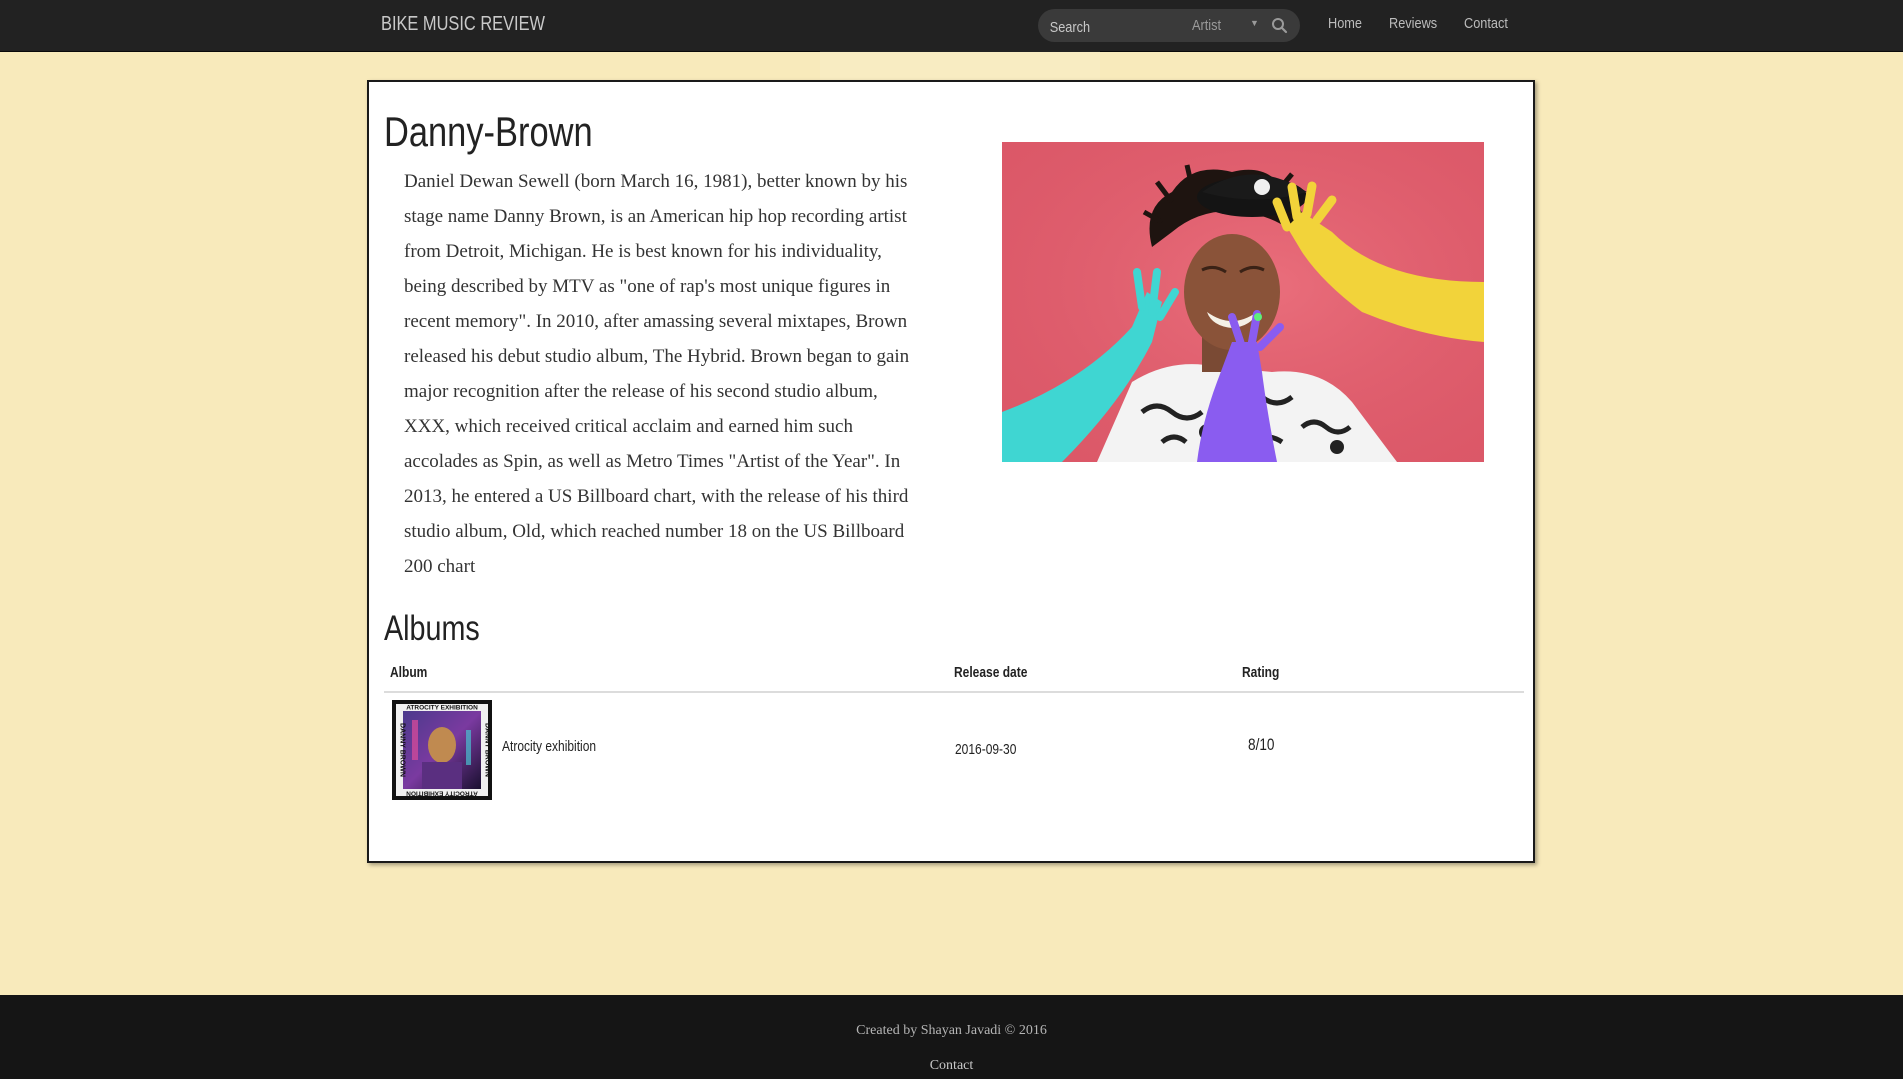 This screenshot has width=1903, height=1079. What do you see at coordinates (549, 746) in the screenshot?
I see `album-name-link: Atrocity exhibition` at bounding box center [549, 746].